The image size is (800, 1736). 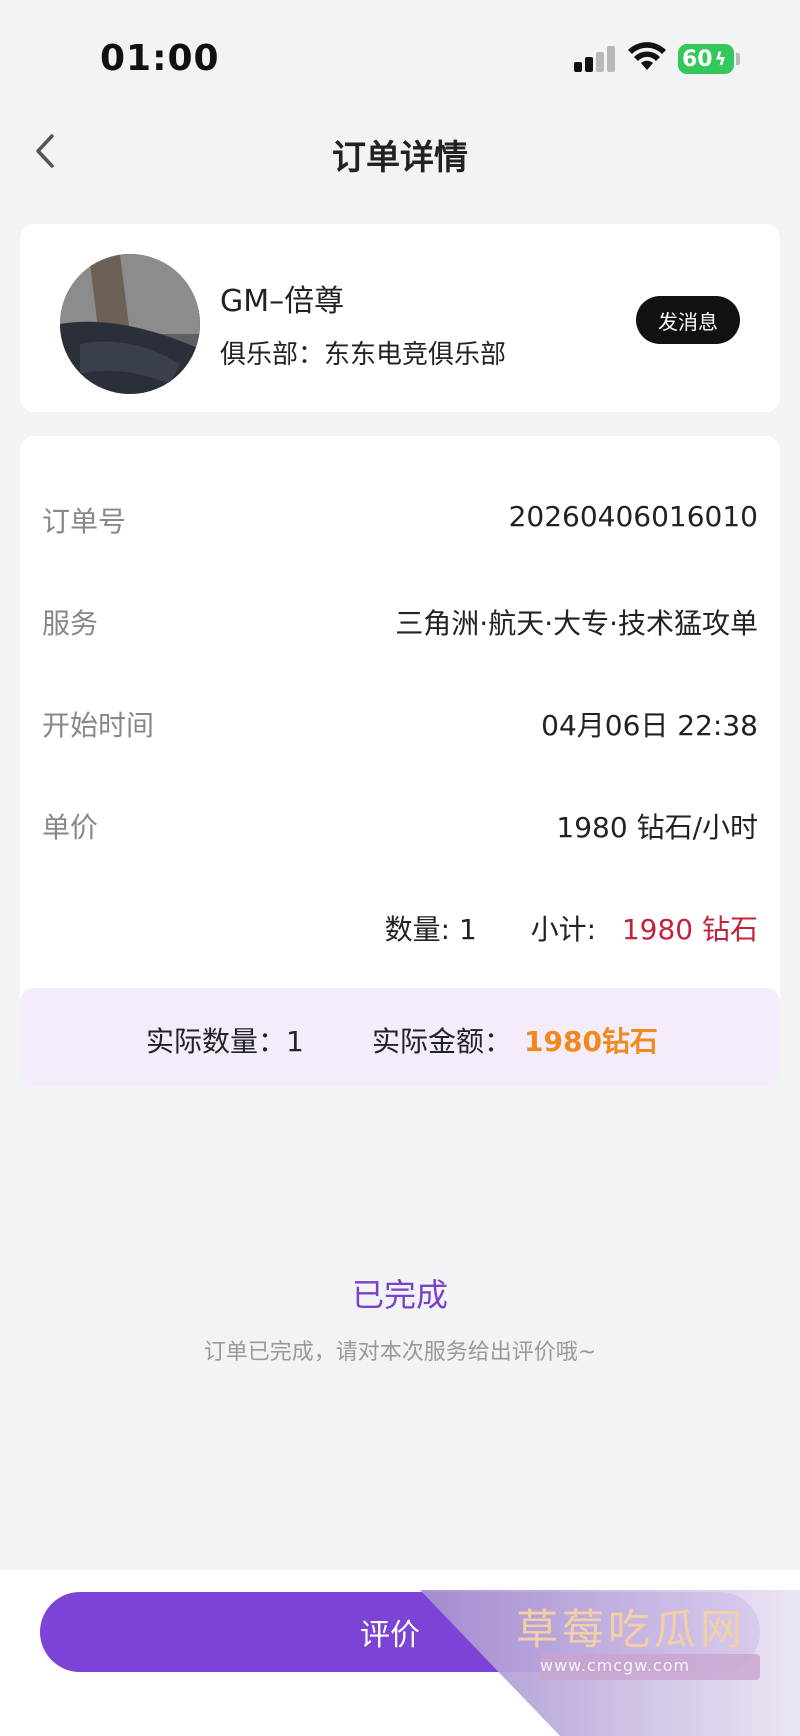 What do you see at coordinates (400, 318) in the screenshot?
I see `profile-card: GM–倍尊 俱乐部：东东电竞俱乐部 发消息` at bounding box center [400, 318].